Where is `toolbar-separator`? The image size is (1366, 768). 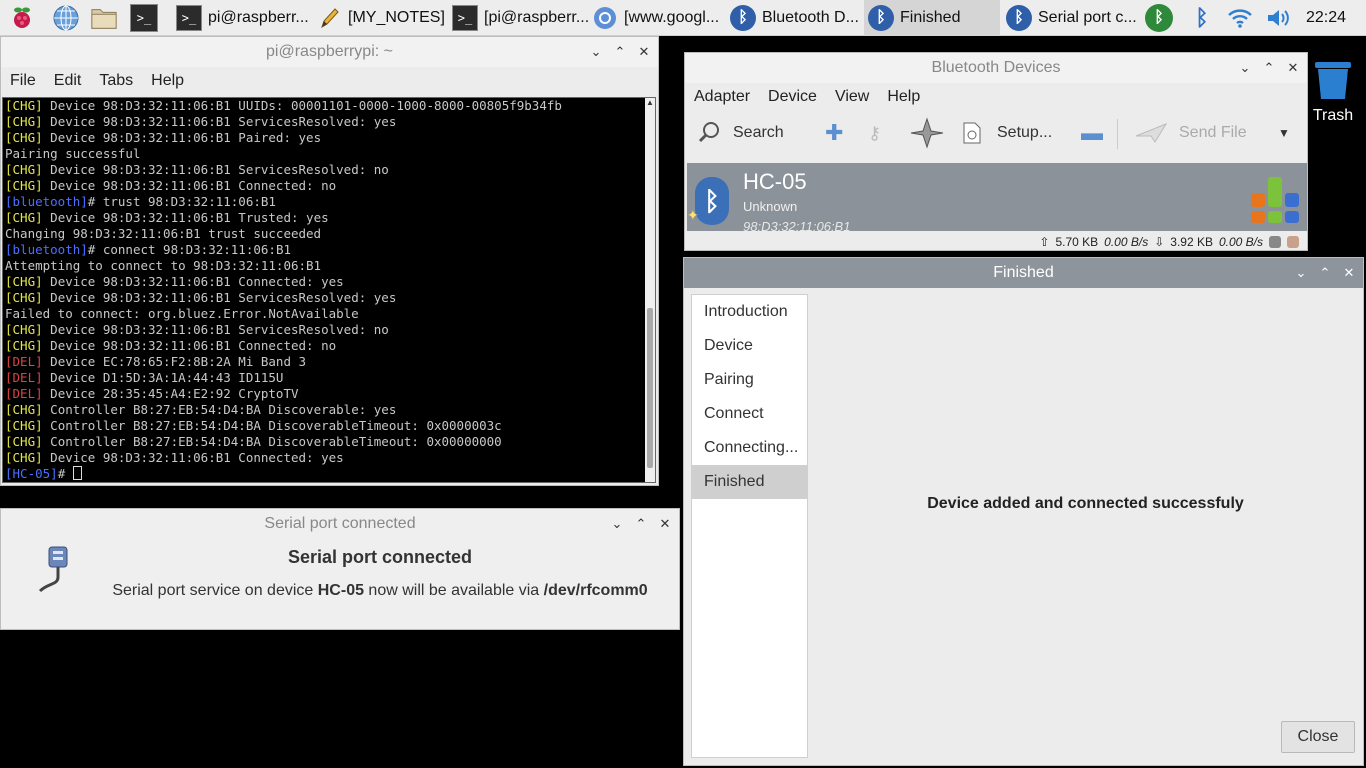
toolbar-separator is located at coordinates (1117, 134).